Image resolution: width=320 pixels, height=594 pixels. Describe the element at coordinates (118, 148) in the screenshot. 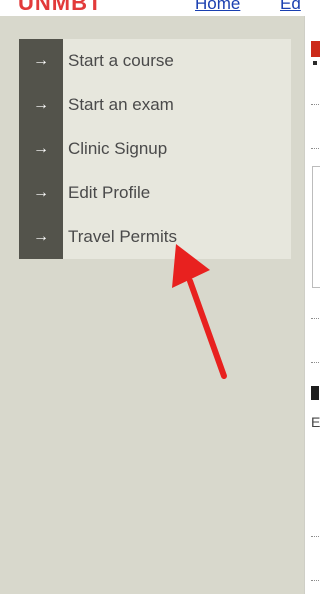

I see `menu-item-label: Clinic Signup` at that location.